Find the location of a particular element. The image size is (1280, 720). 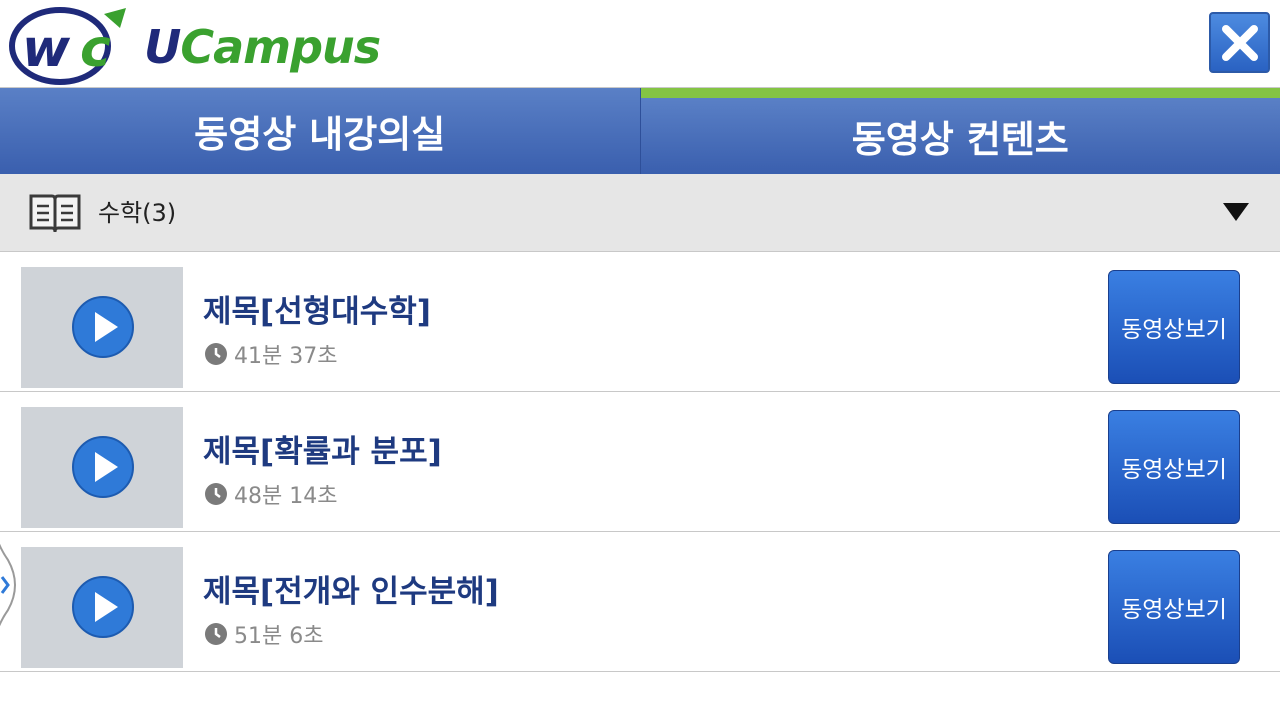

video-duration: 51분 6초 is located at coordinates (263, 634).